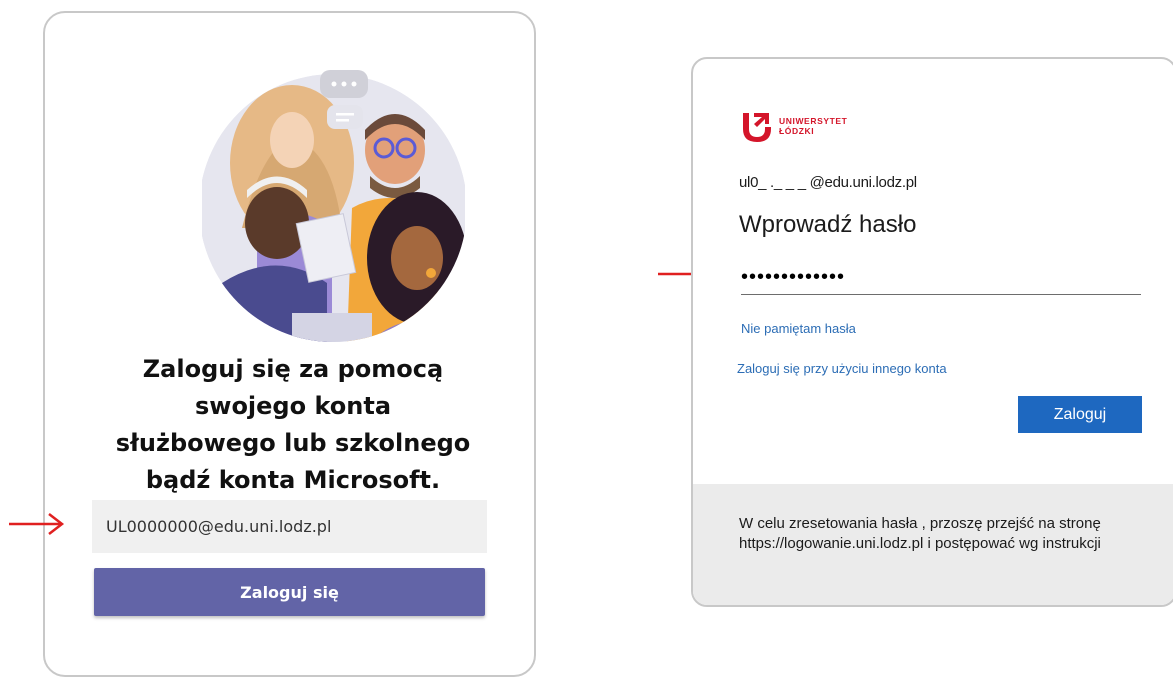  Describe the element at coordinates (293, 406) in the screenshot. I see `headline-line: swojego konta` at that location.